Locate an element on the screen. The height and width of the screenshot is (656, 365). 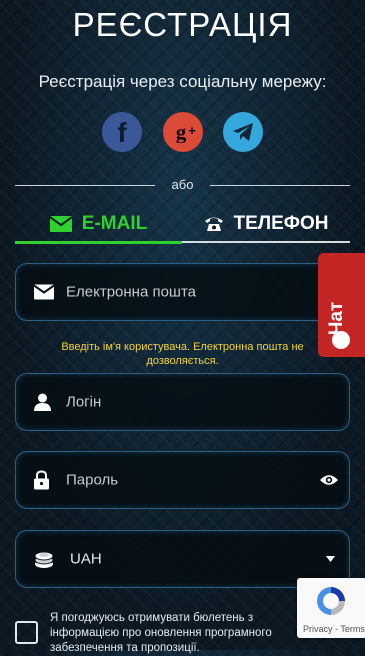
telegram-button is located at coordinates (243, 132).